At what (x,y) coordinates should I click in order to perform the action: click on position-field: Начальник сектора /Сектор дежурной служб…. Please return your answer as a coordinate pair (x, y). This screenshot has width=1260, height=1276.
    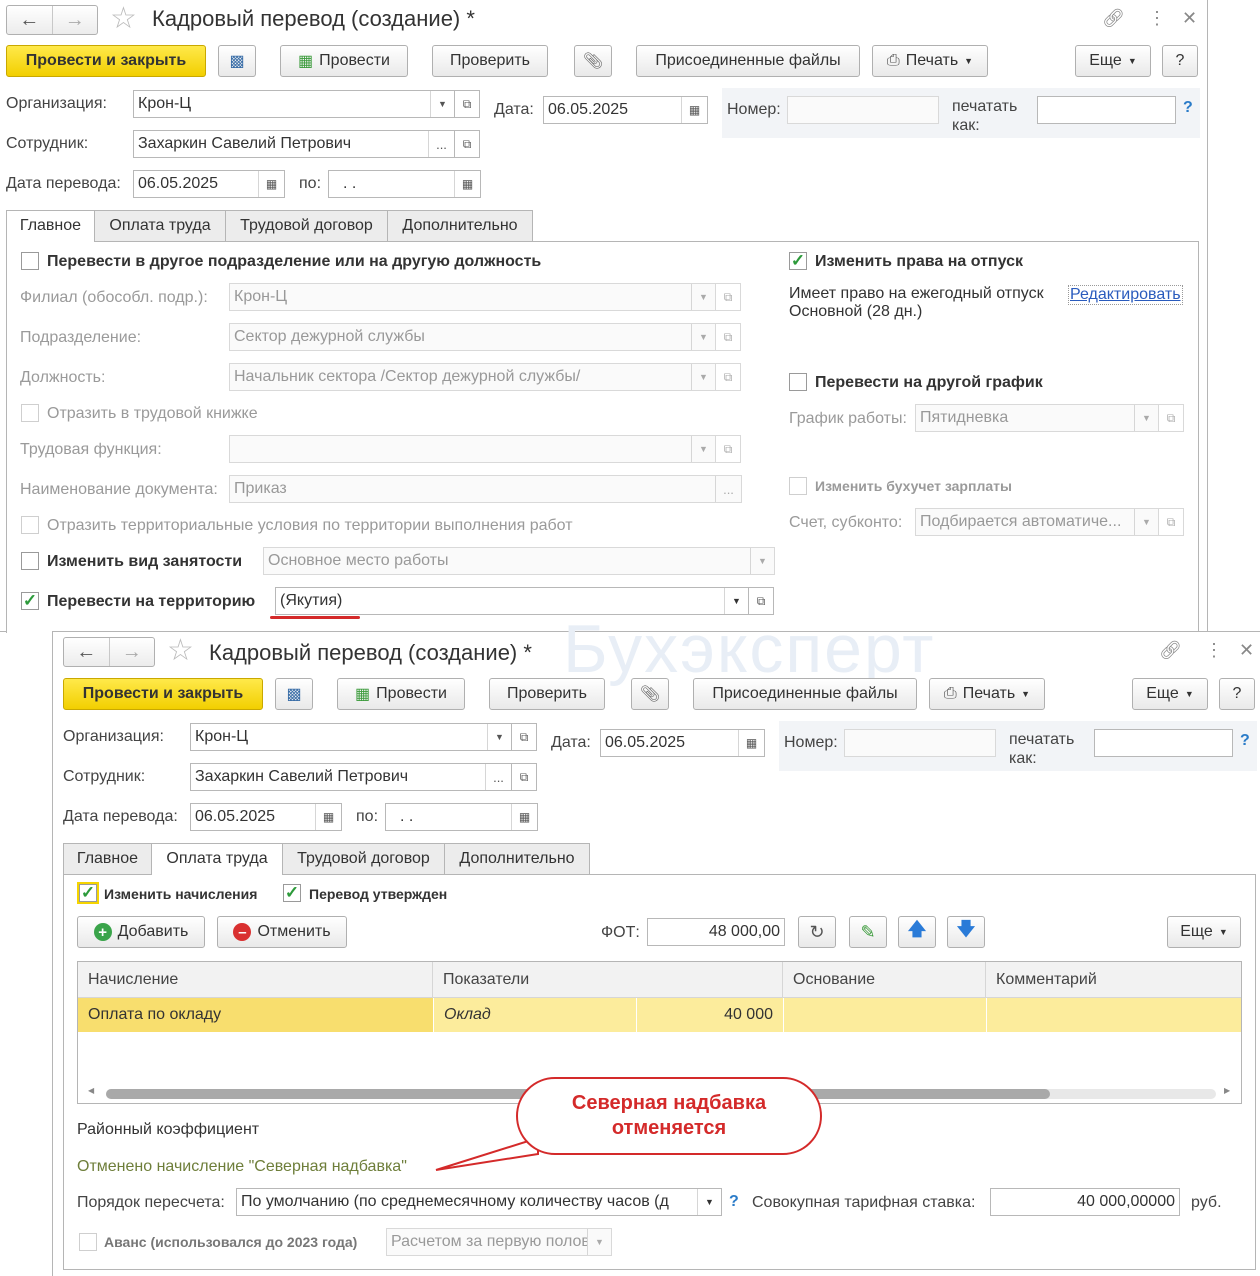
    Looking at the image, I should click on (472, 377).